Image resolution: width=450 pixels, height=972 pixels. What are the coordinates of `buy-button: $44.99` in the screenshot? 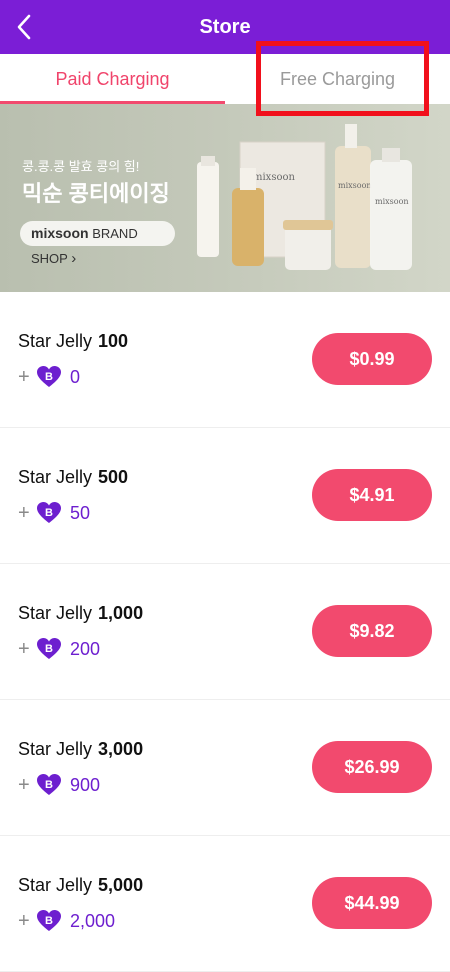 It's located at (372, 903).